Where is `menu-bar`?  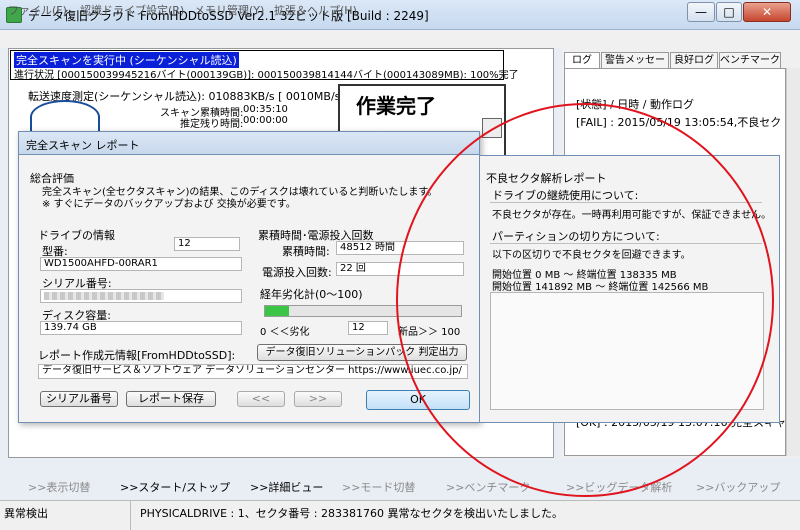
menu-bar is located at coordinates (400, 39).